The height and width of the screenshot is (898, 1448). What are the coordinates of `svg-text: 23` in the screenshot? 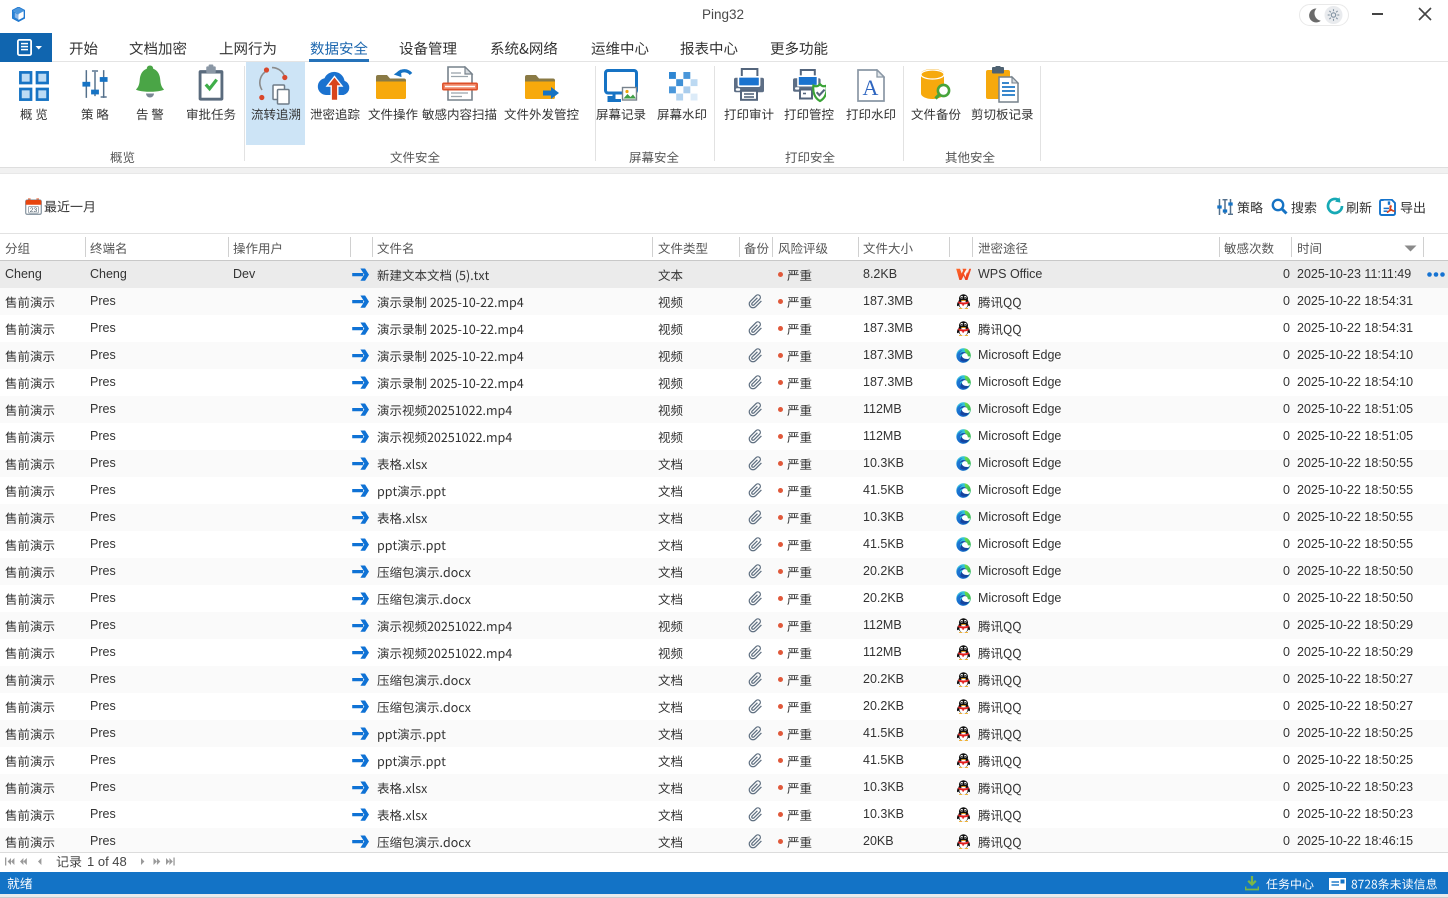 It's located at (34, 210).